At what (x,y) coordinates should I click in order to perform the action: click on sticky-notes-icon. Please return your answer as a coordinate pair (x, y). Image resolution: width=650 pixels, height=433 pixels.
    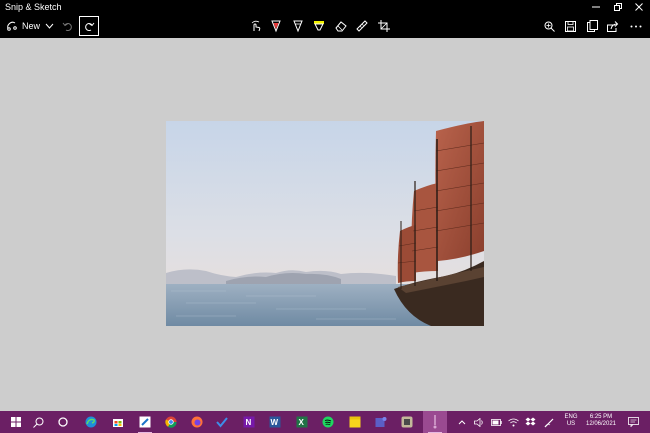
    Looking at the image, I should click on (355, 422).